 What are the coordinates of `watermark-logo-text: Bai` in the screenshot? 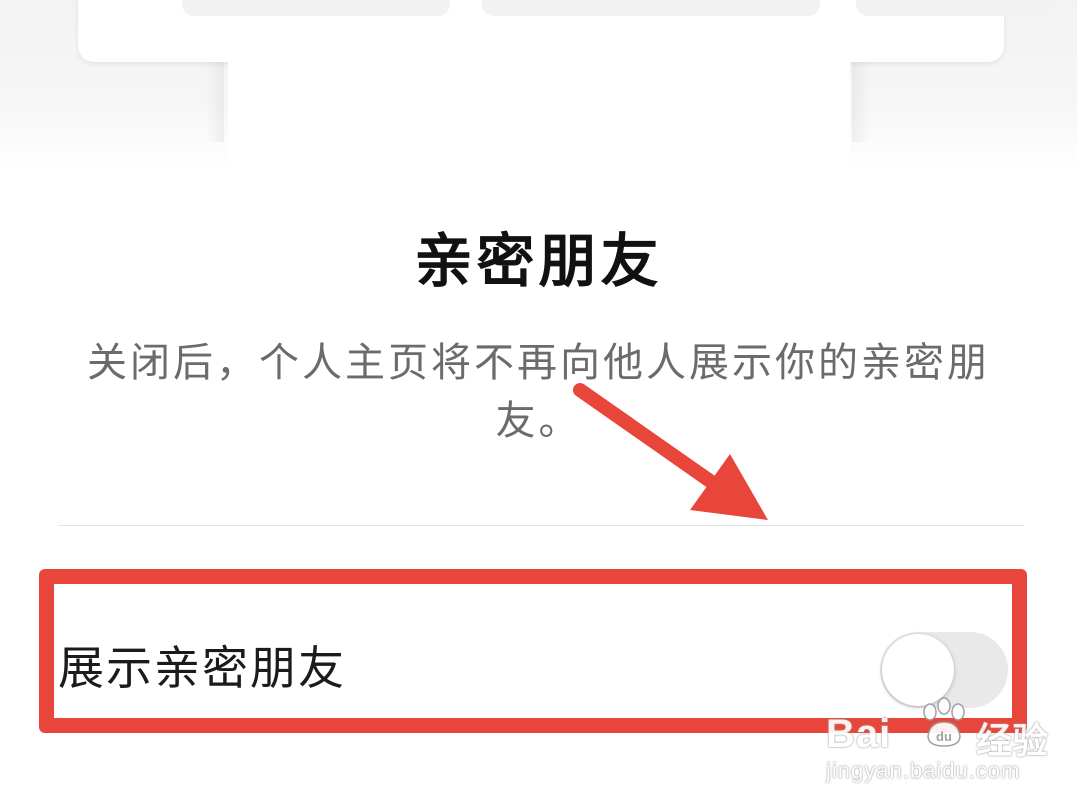 It's located at (859, 734).